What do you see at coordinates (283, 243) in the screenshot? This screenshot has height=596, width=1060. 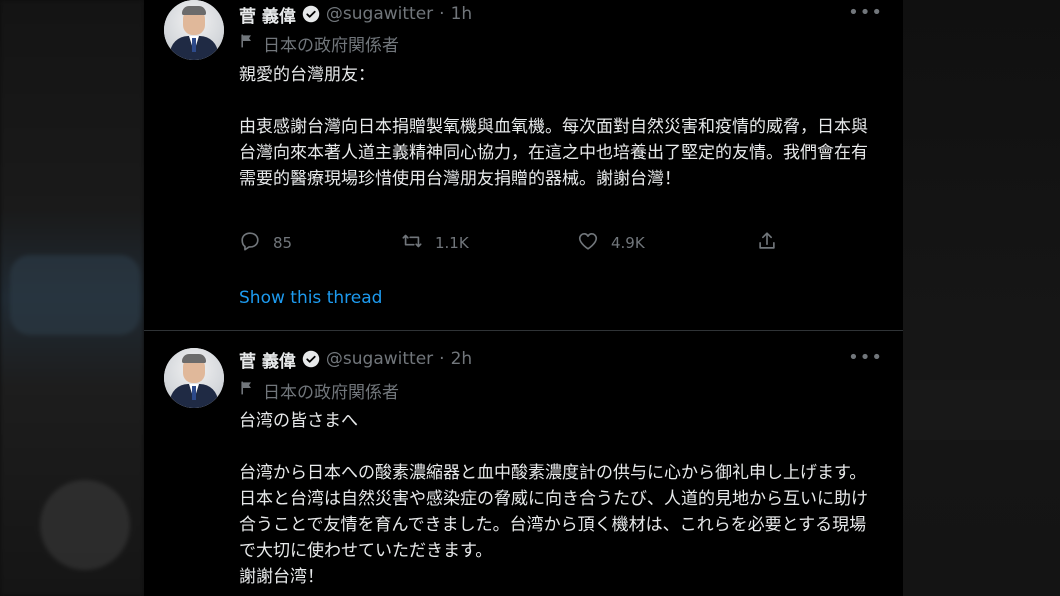 I see `reply-count: 85` at bounding box center [283, 243].